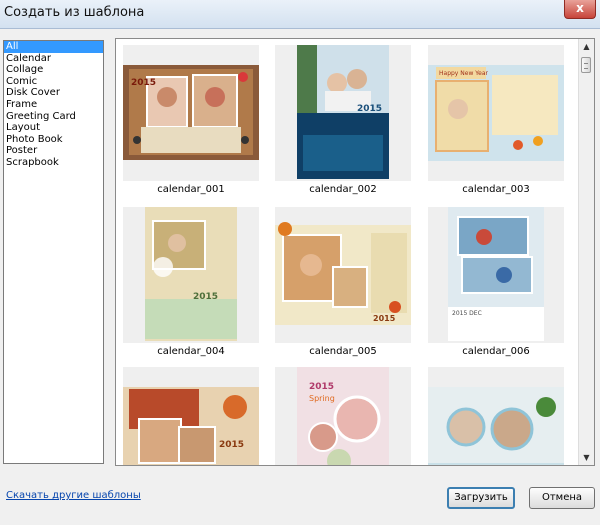 The width and height of the screenshot is (600, 525). What do you see at coordinates (322, 398) in the screenshot?
I see `thumbnail-text: Spring` at bounding box center [322, 398].